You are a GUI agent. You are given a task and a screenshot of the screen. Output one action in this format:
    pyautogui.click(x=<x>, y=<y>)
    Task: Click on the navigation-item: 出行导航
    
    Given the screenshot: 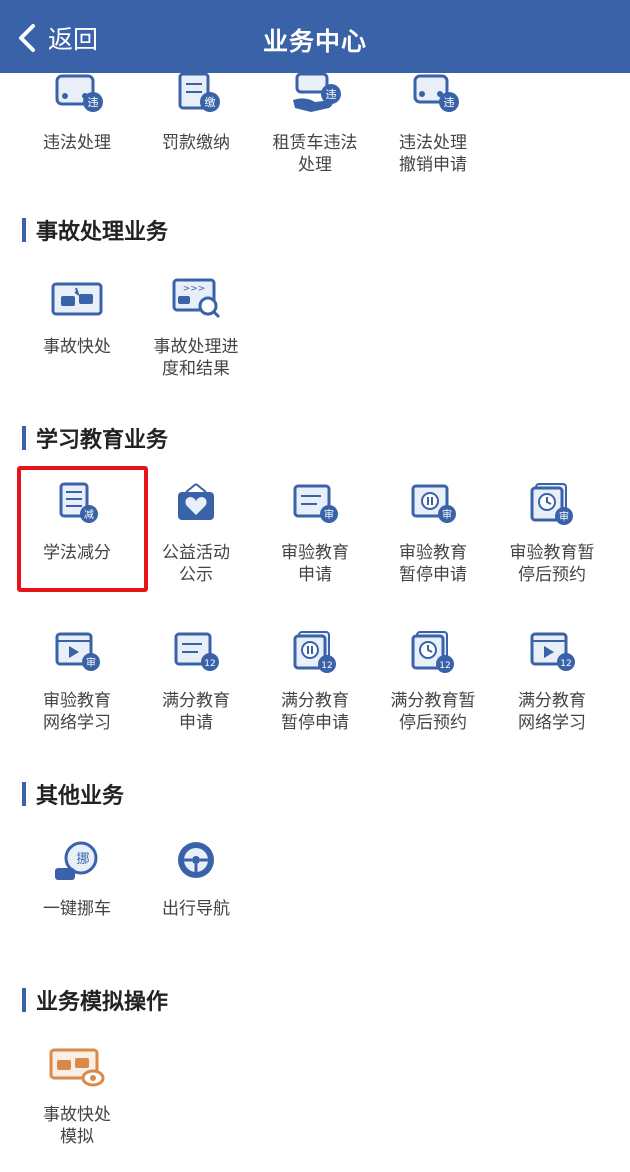 What is the action you would take?
    pyautogui.click(x=196, y=879)
    